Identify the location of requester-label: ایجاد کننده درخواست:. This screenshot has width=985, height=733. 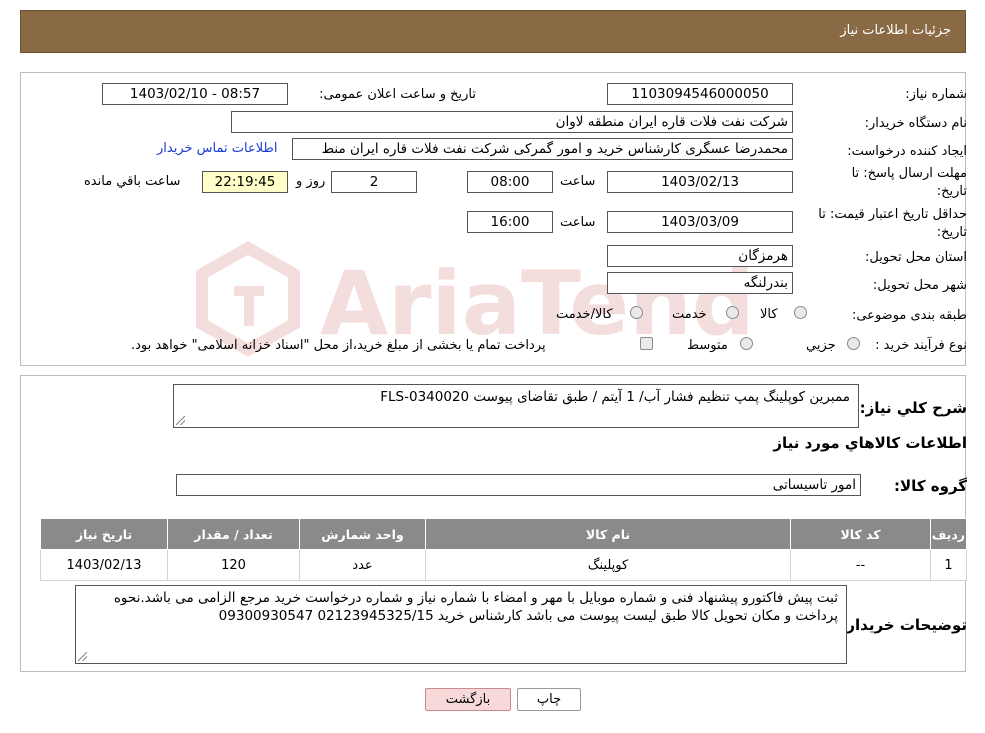
(907, 151).